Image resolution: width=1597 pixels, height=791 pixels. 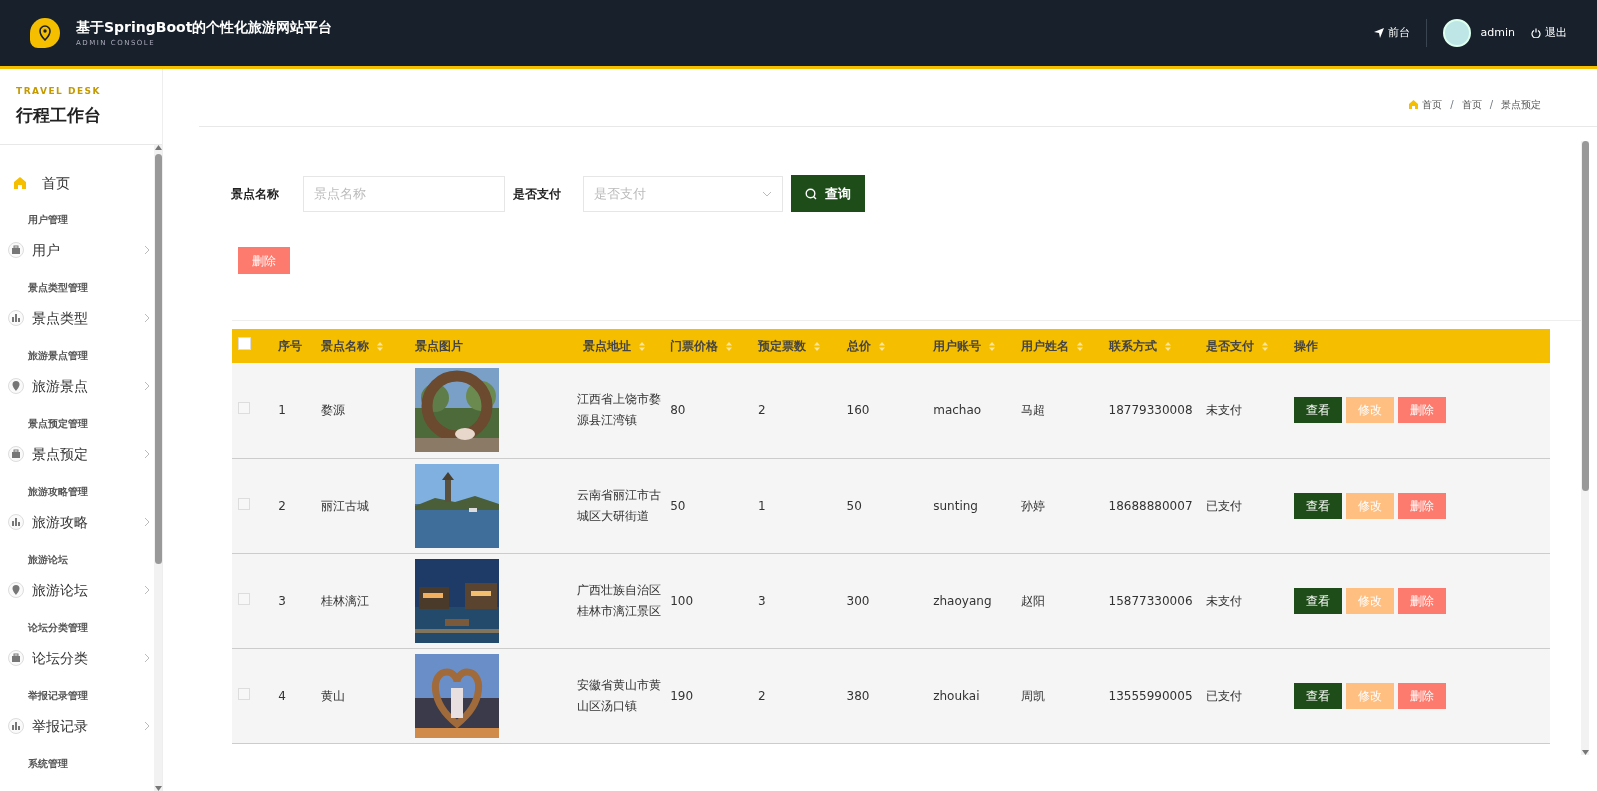 I want to click on table-cell: 丽江古城, so click(x=344, y=505).